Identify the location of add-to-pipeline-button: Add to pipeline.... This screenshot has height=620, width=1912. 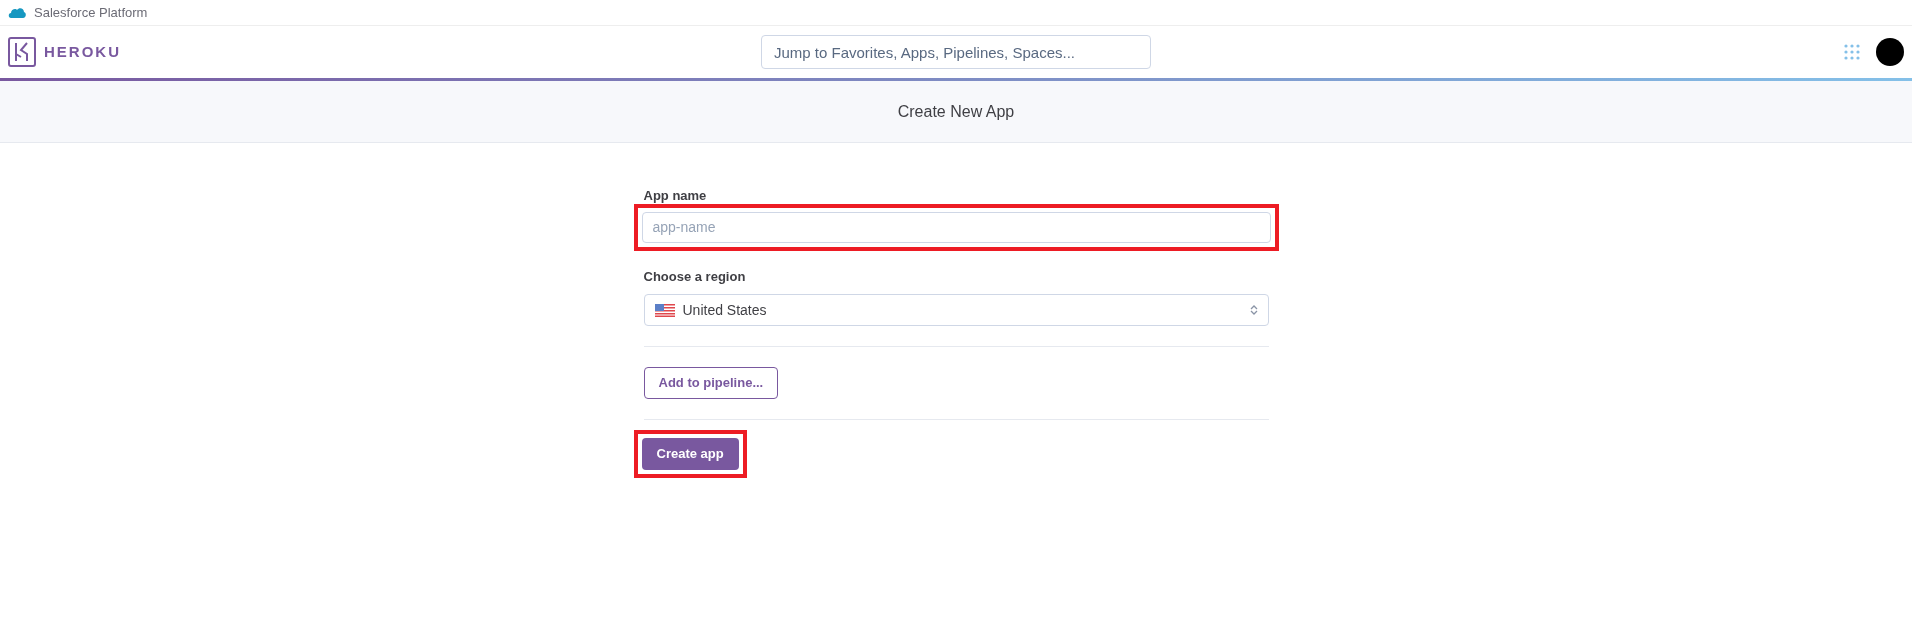
(711, 383).